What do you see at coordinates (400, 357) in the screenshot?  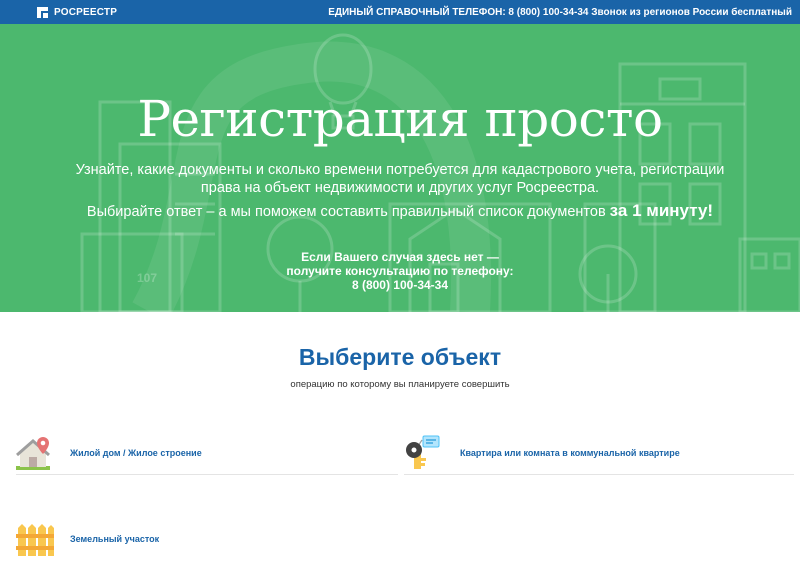 I see `select-object-title: Выберите объект` at bounding box center [400, 357].